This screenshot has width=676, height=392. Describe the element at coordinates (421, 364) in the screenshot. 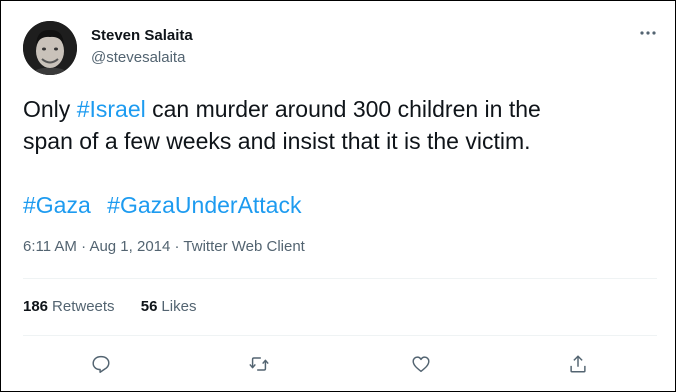

I see `heart-icon` at that location.